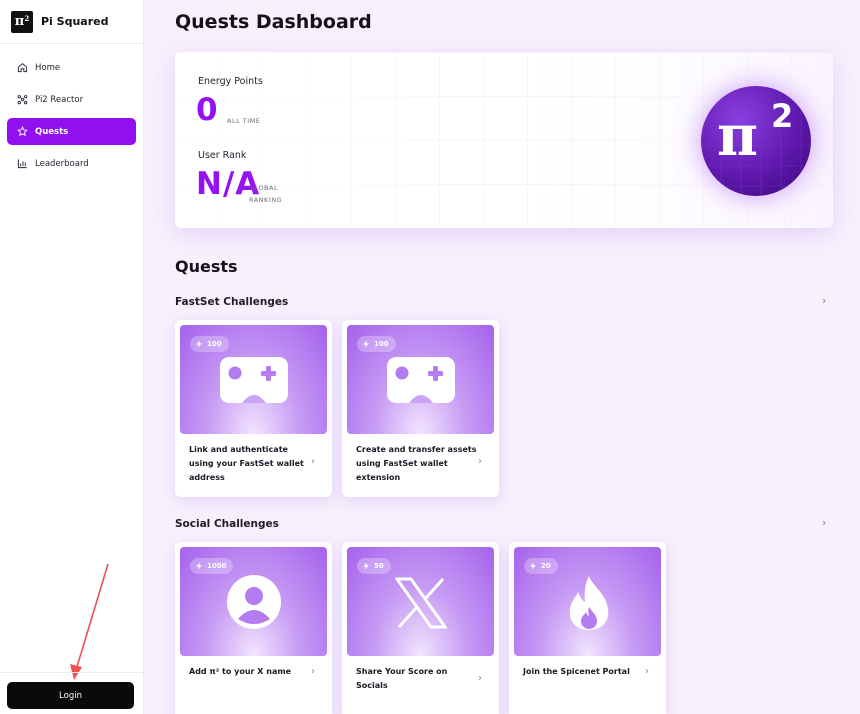 This screenshot has height=714, width=860. I want to click on social-chevron-right-icon: ›, so click(824, 522).